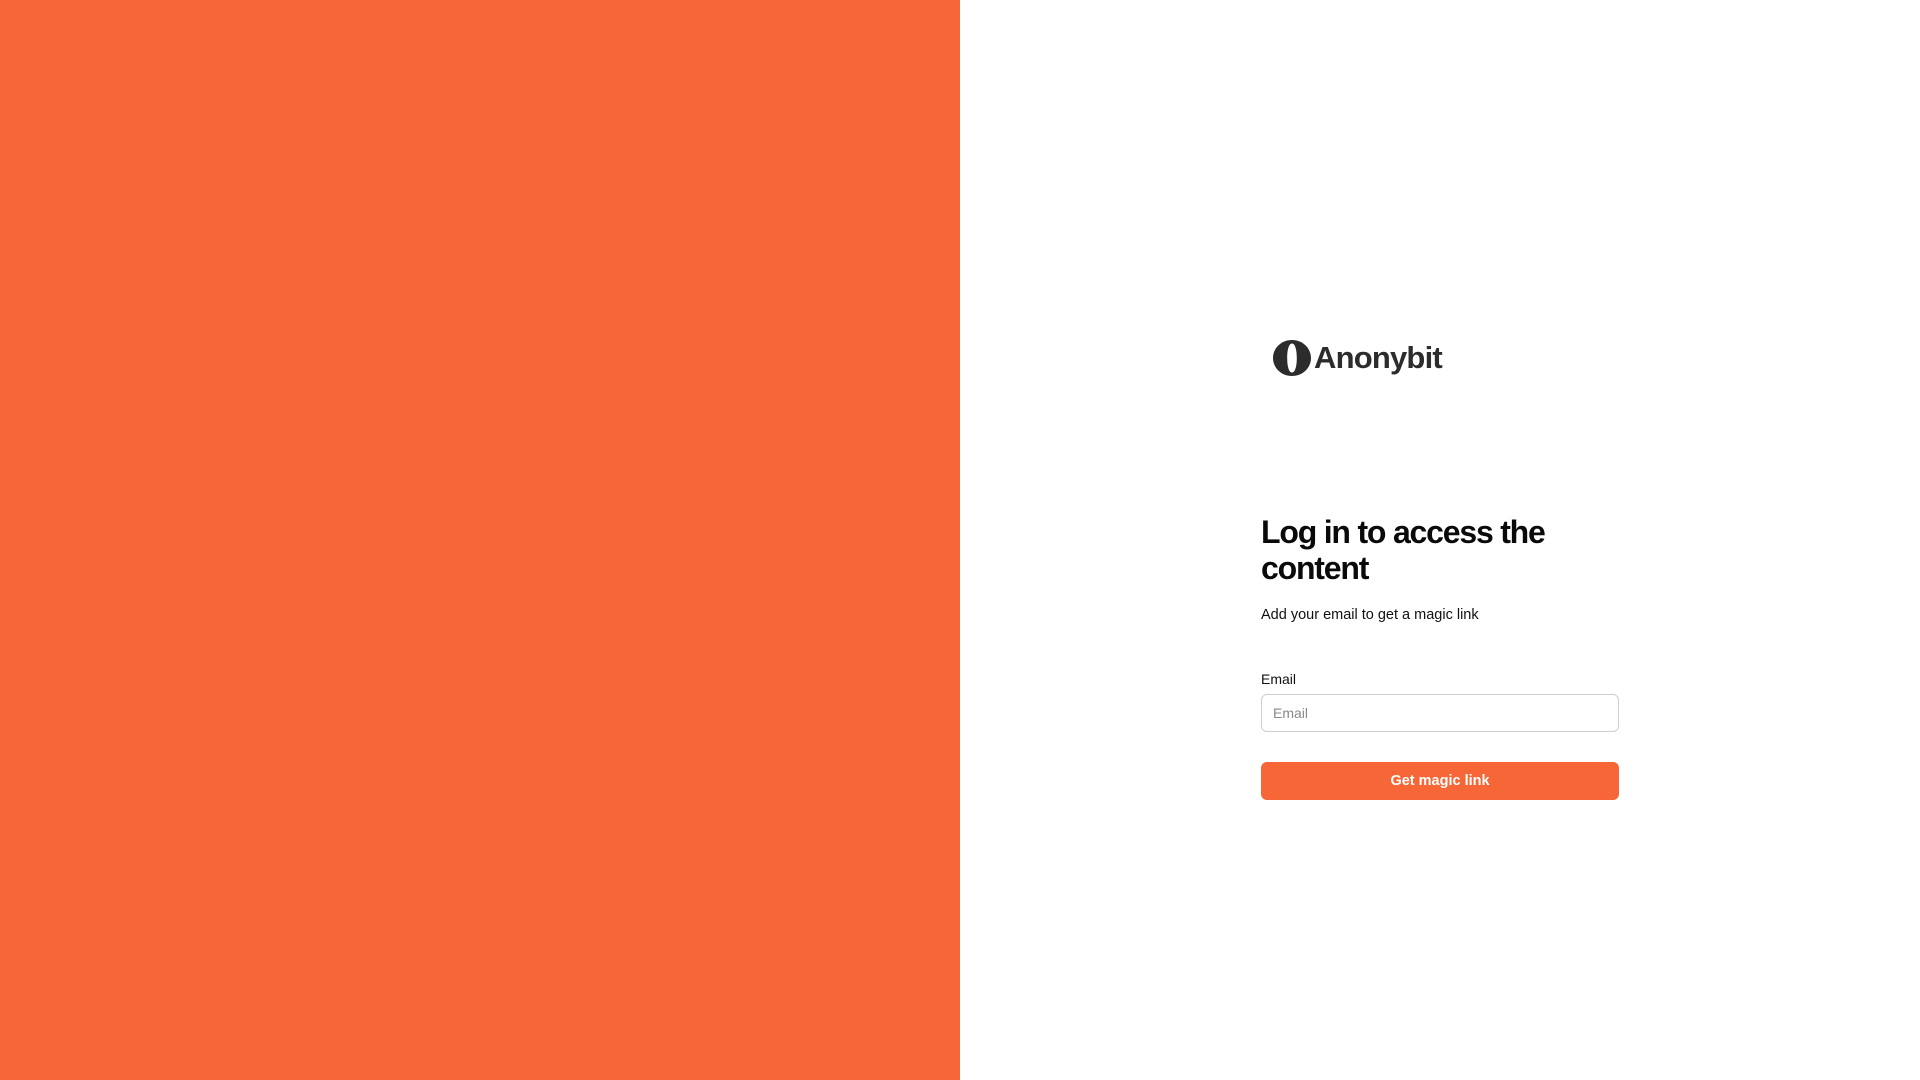 The width and height of the screenshot is (1920, 1080). What do you see at coordinates (1440, 713) in the screenshot?
I see `email-input` at bounding box center [1440, 713].